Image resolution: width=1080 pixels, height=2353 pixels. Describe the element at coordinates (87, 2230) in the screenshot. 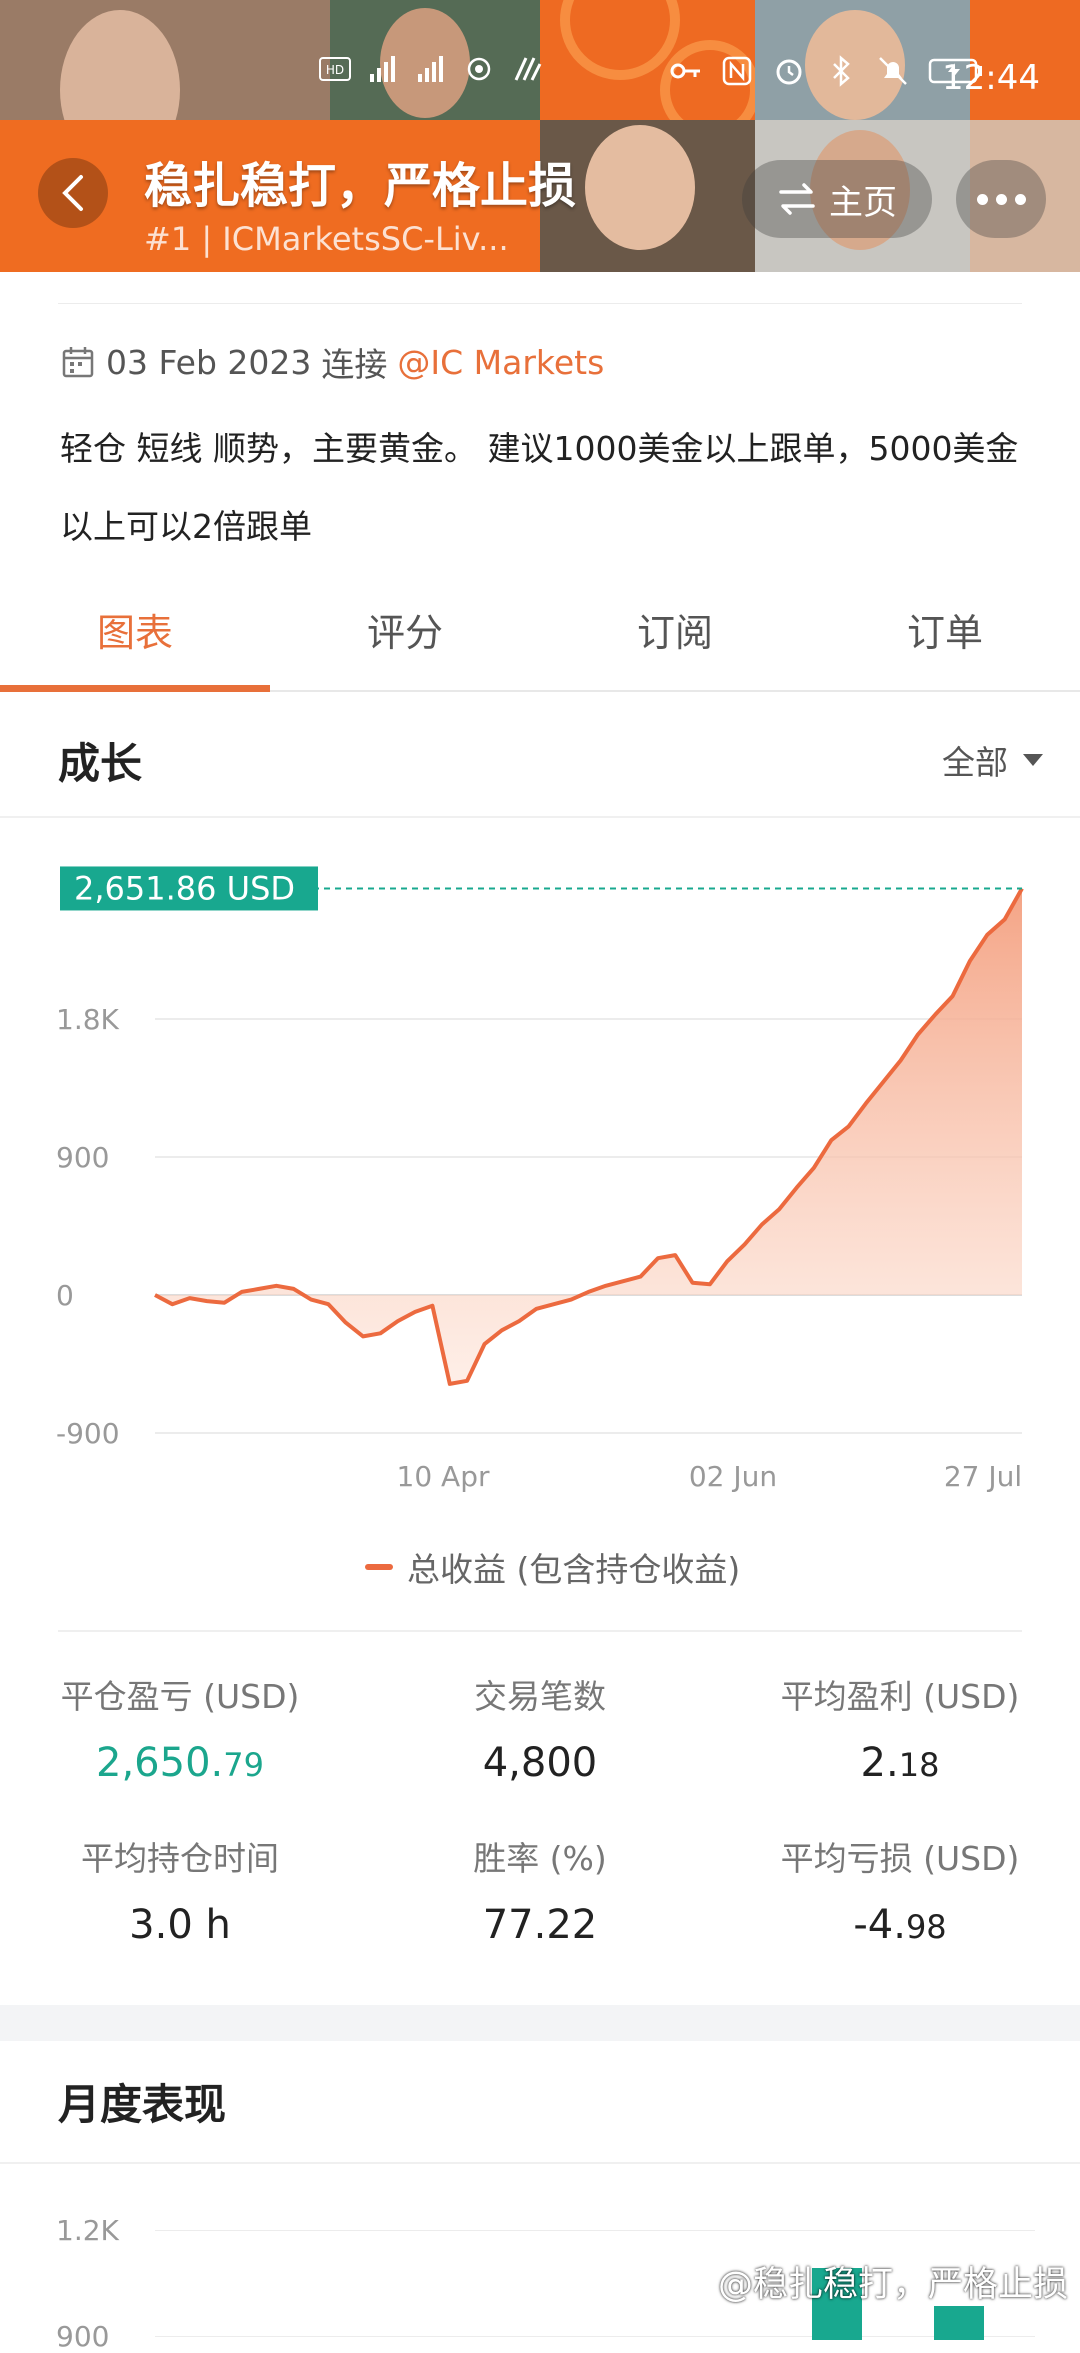

I see `monthly-y-tick: 1.2K` at that location.